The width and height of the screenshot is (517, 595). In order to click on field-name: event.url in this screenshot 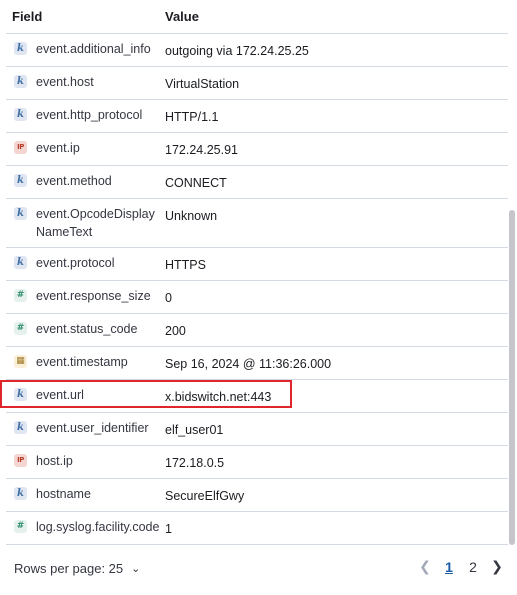, I will do `click(60, 395)`.